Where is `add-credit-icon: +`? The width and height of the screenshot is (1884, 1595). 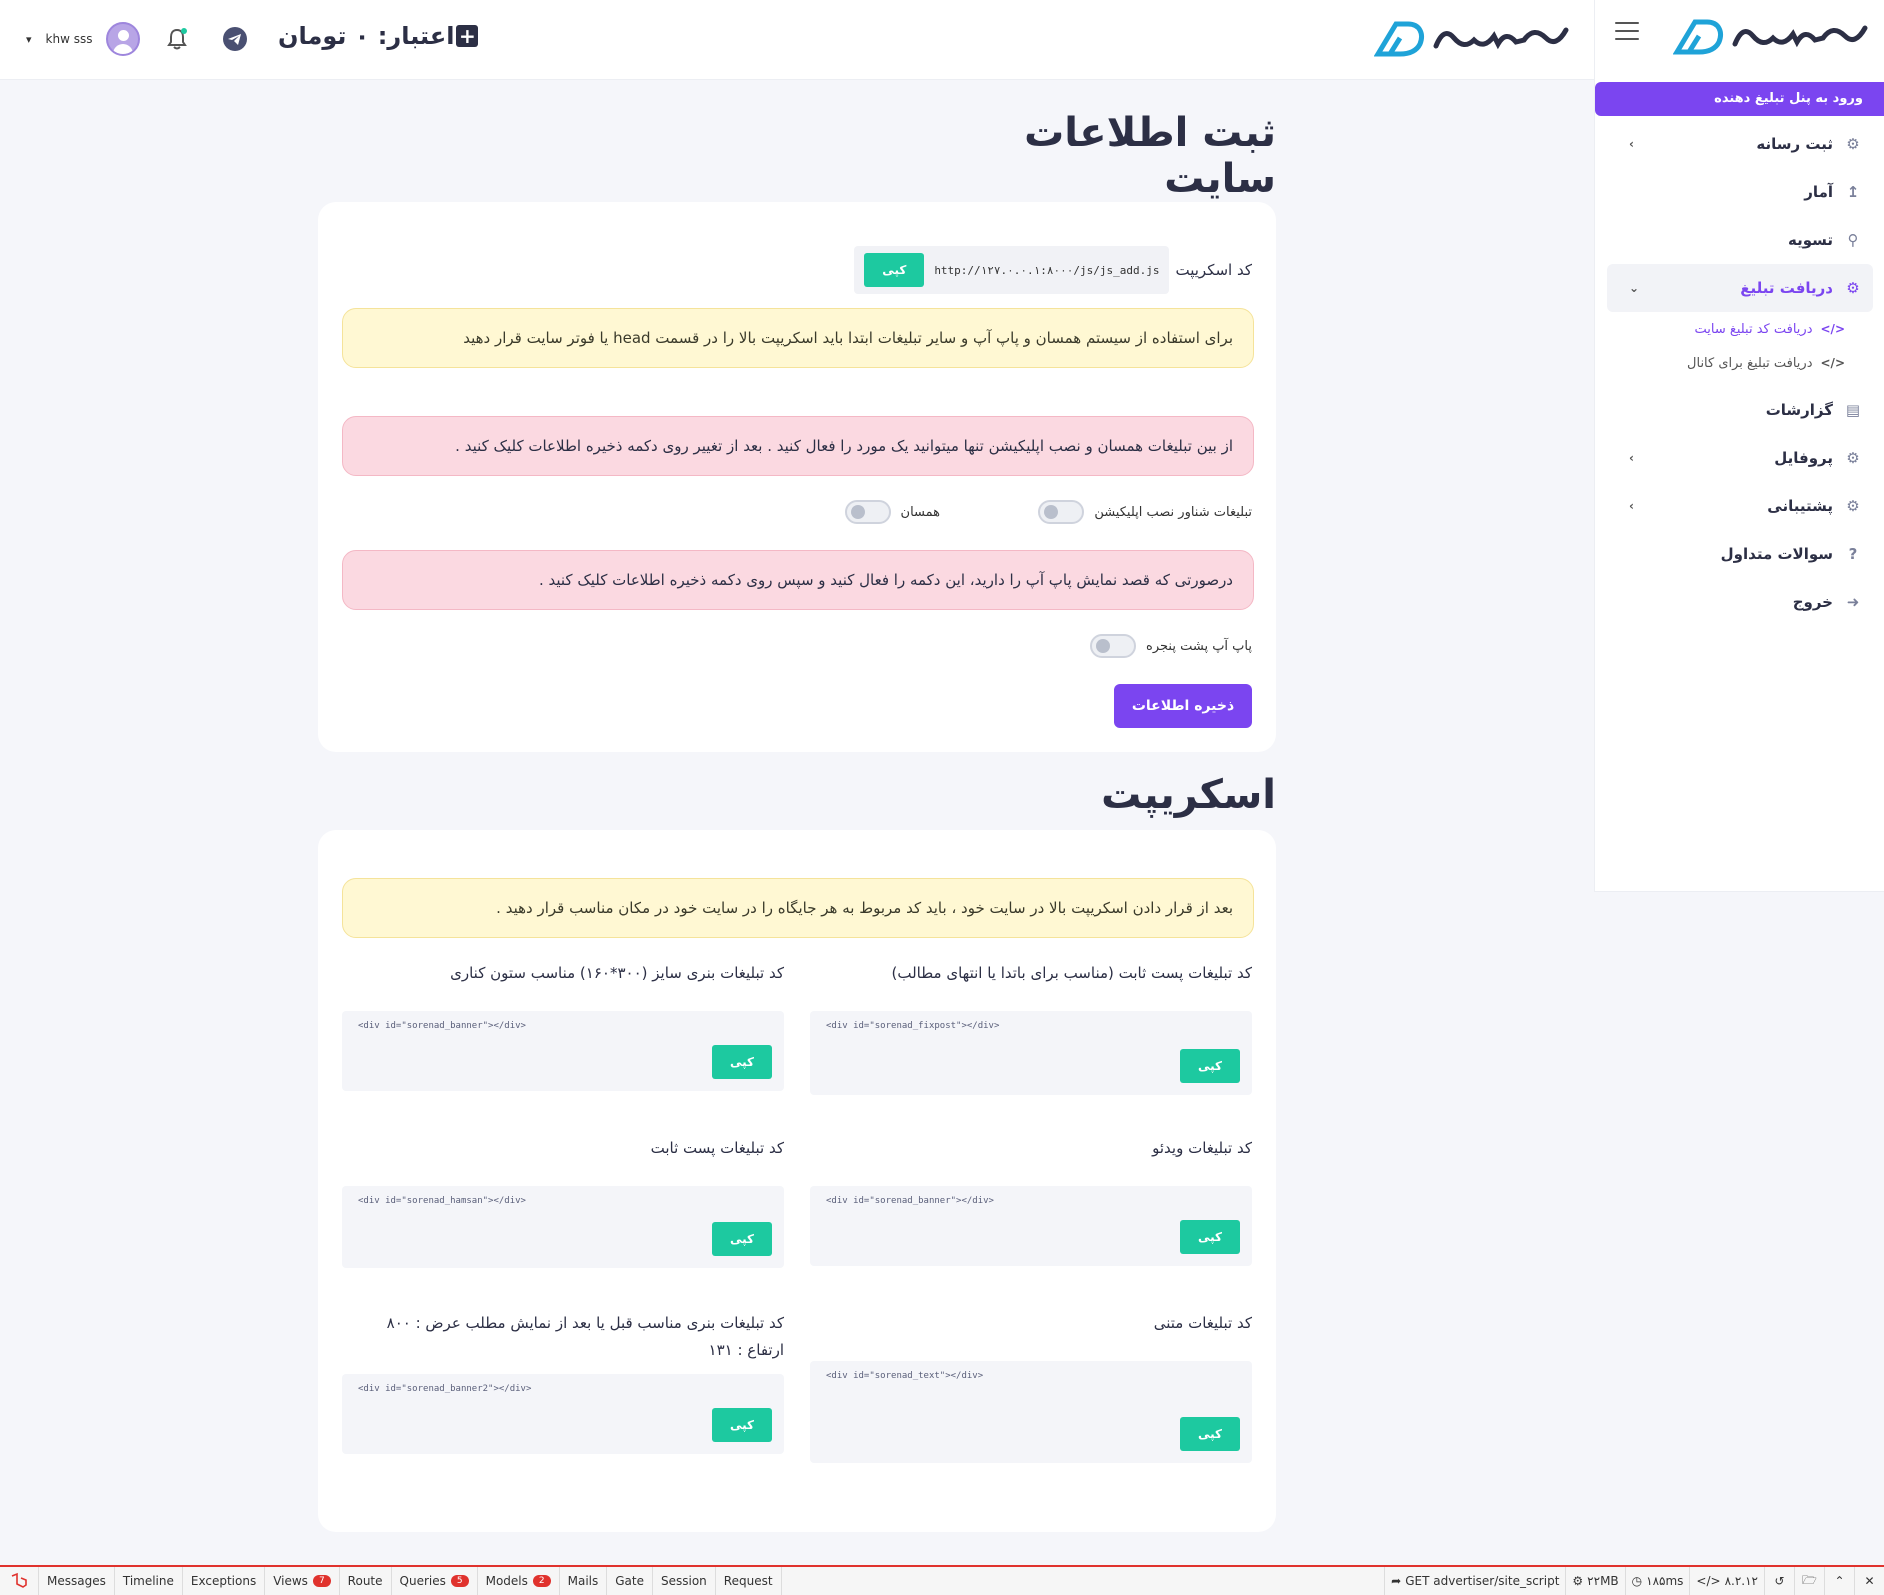
add-credit-icon: + is located at coordinates (467, 36).